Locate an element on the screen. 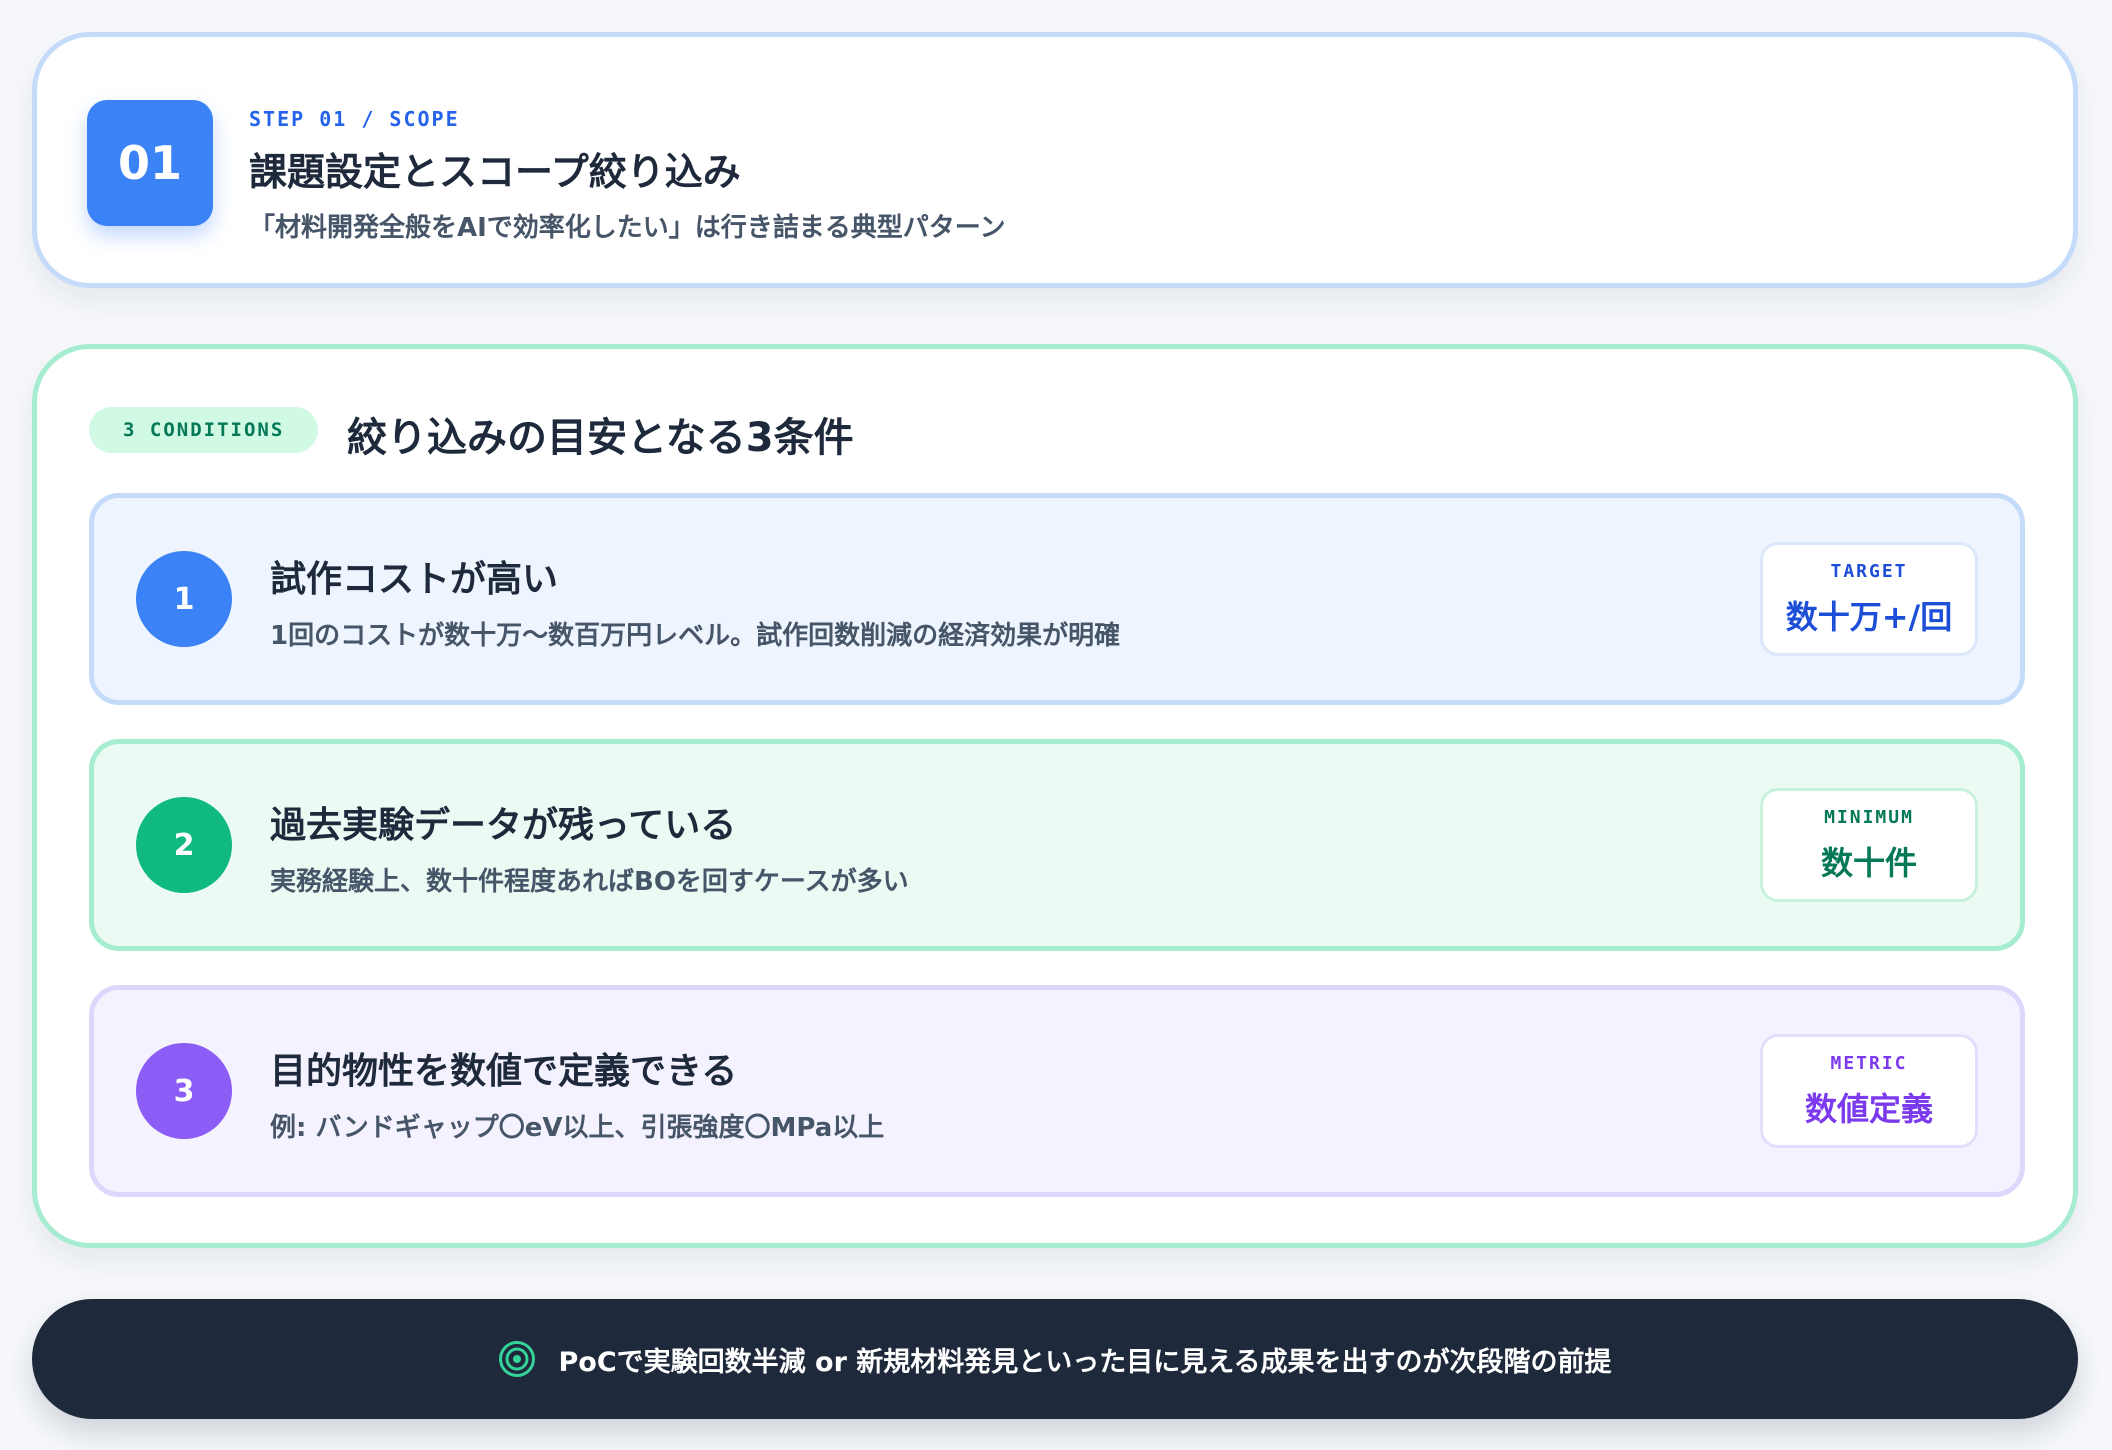 The image size is (2112, 1450). metric-value: 数十万+/回 is located at coordinates (1869, 616).